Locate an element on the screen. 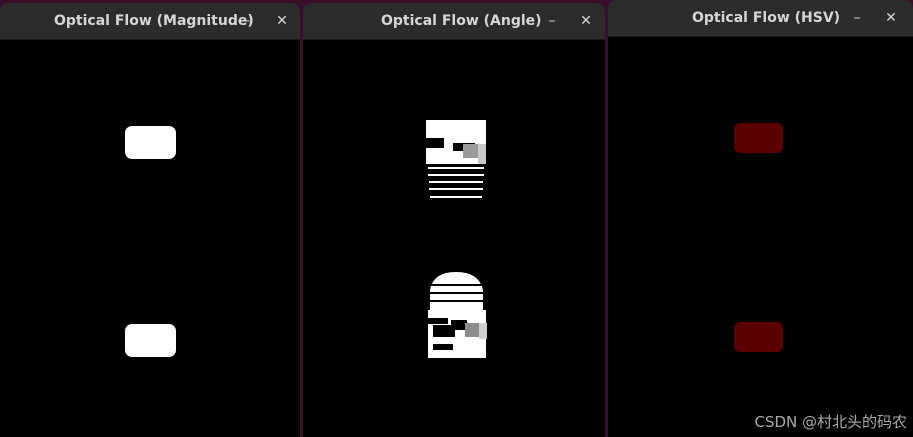  titlebar-hsv: Optical Flow (HSV) – ✕ is located at coordinates (760, 18).